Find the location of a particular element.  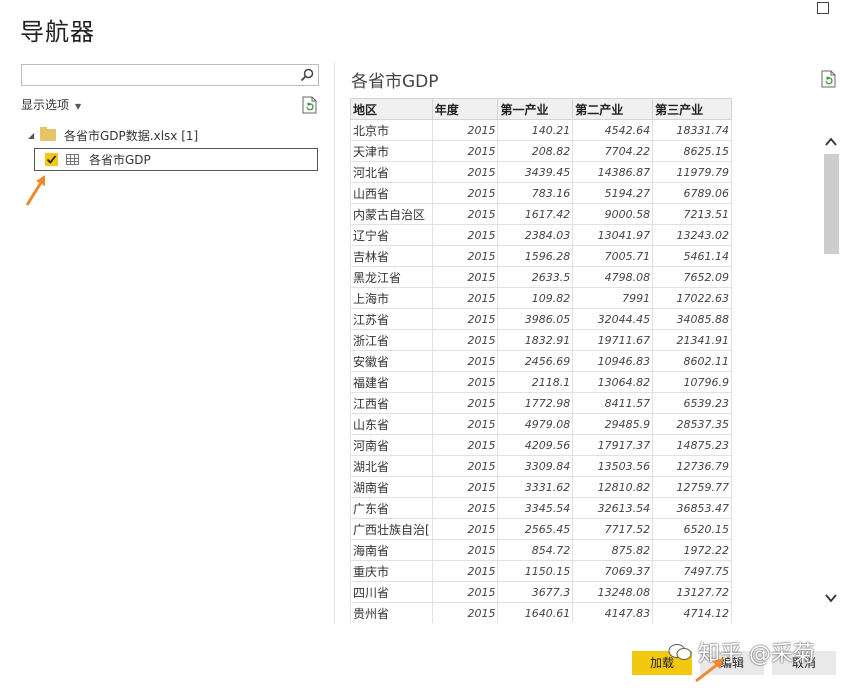

table-cell: 3986.05 is located at coordinates (535, 319).